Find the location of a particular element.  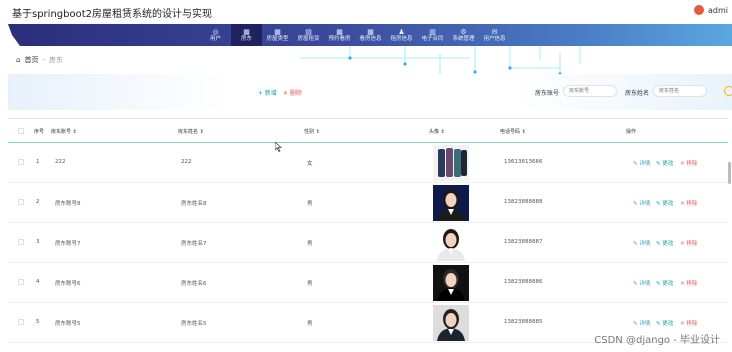

col-avatar: 头像 ⇕ is located at coordinates (437, 131).